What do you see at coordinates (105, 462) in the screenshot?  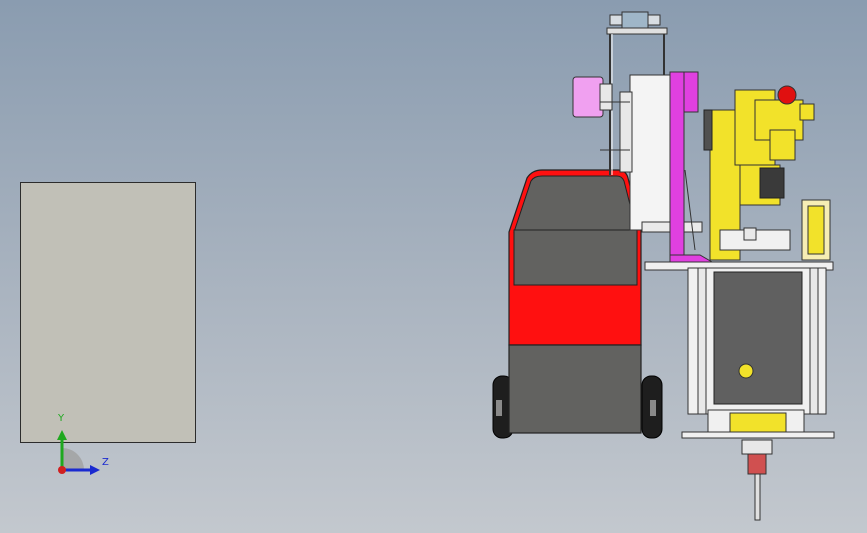 I see `axis-z-label: Z` at bounding box center [105, 462].